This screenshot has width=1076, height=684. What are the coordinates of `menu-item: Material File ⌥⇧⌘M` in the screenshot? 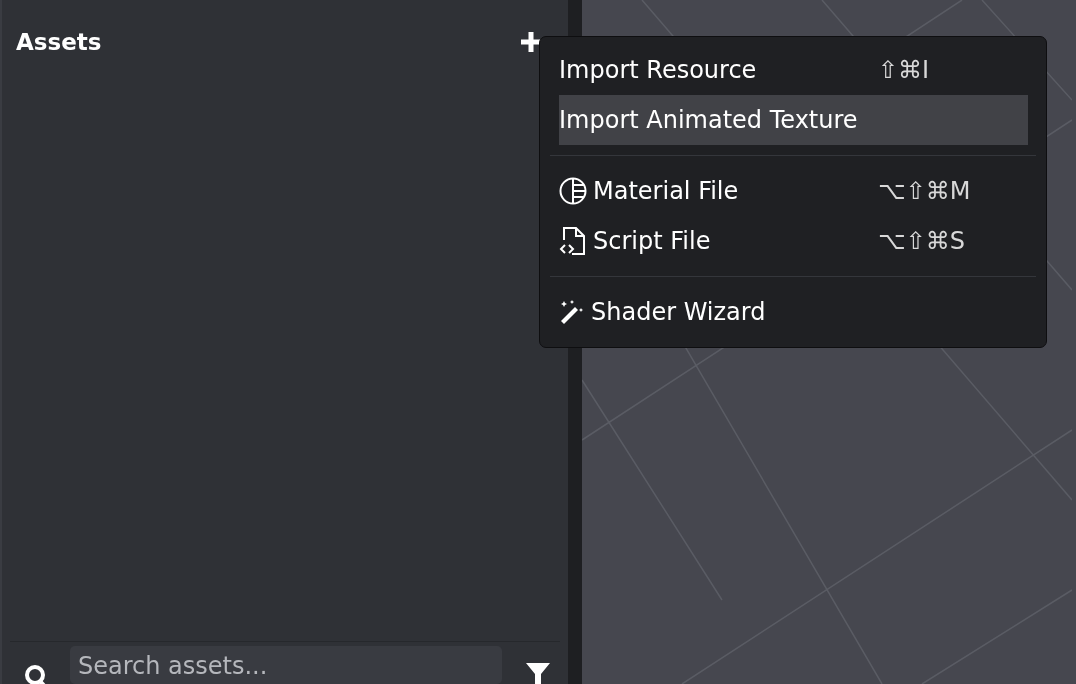 It's located at (793, 191).